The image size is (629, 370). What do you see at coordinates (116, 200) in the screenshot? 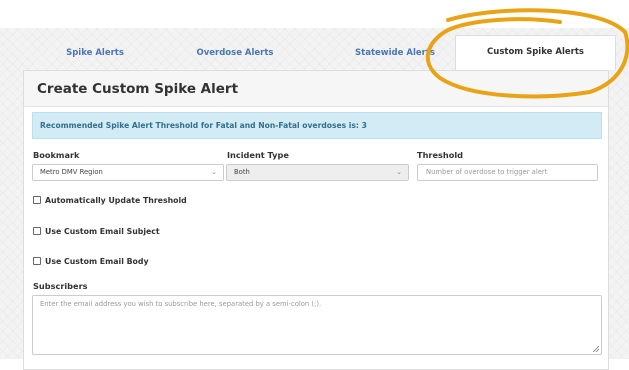
I see `auto-update-threshold-label: Automatically Update Threshold` at bounding box center [116, 200].